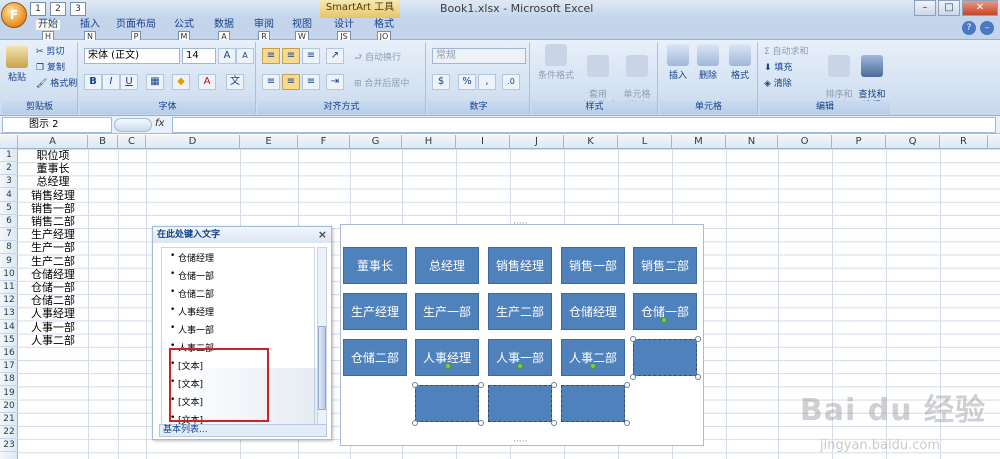  Describe the element at coordinates (778, 82) in the screenshot. I see `clear-button: ◈ 清除` at that location.